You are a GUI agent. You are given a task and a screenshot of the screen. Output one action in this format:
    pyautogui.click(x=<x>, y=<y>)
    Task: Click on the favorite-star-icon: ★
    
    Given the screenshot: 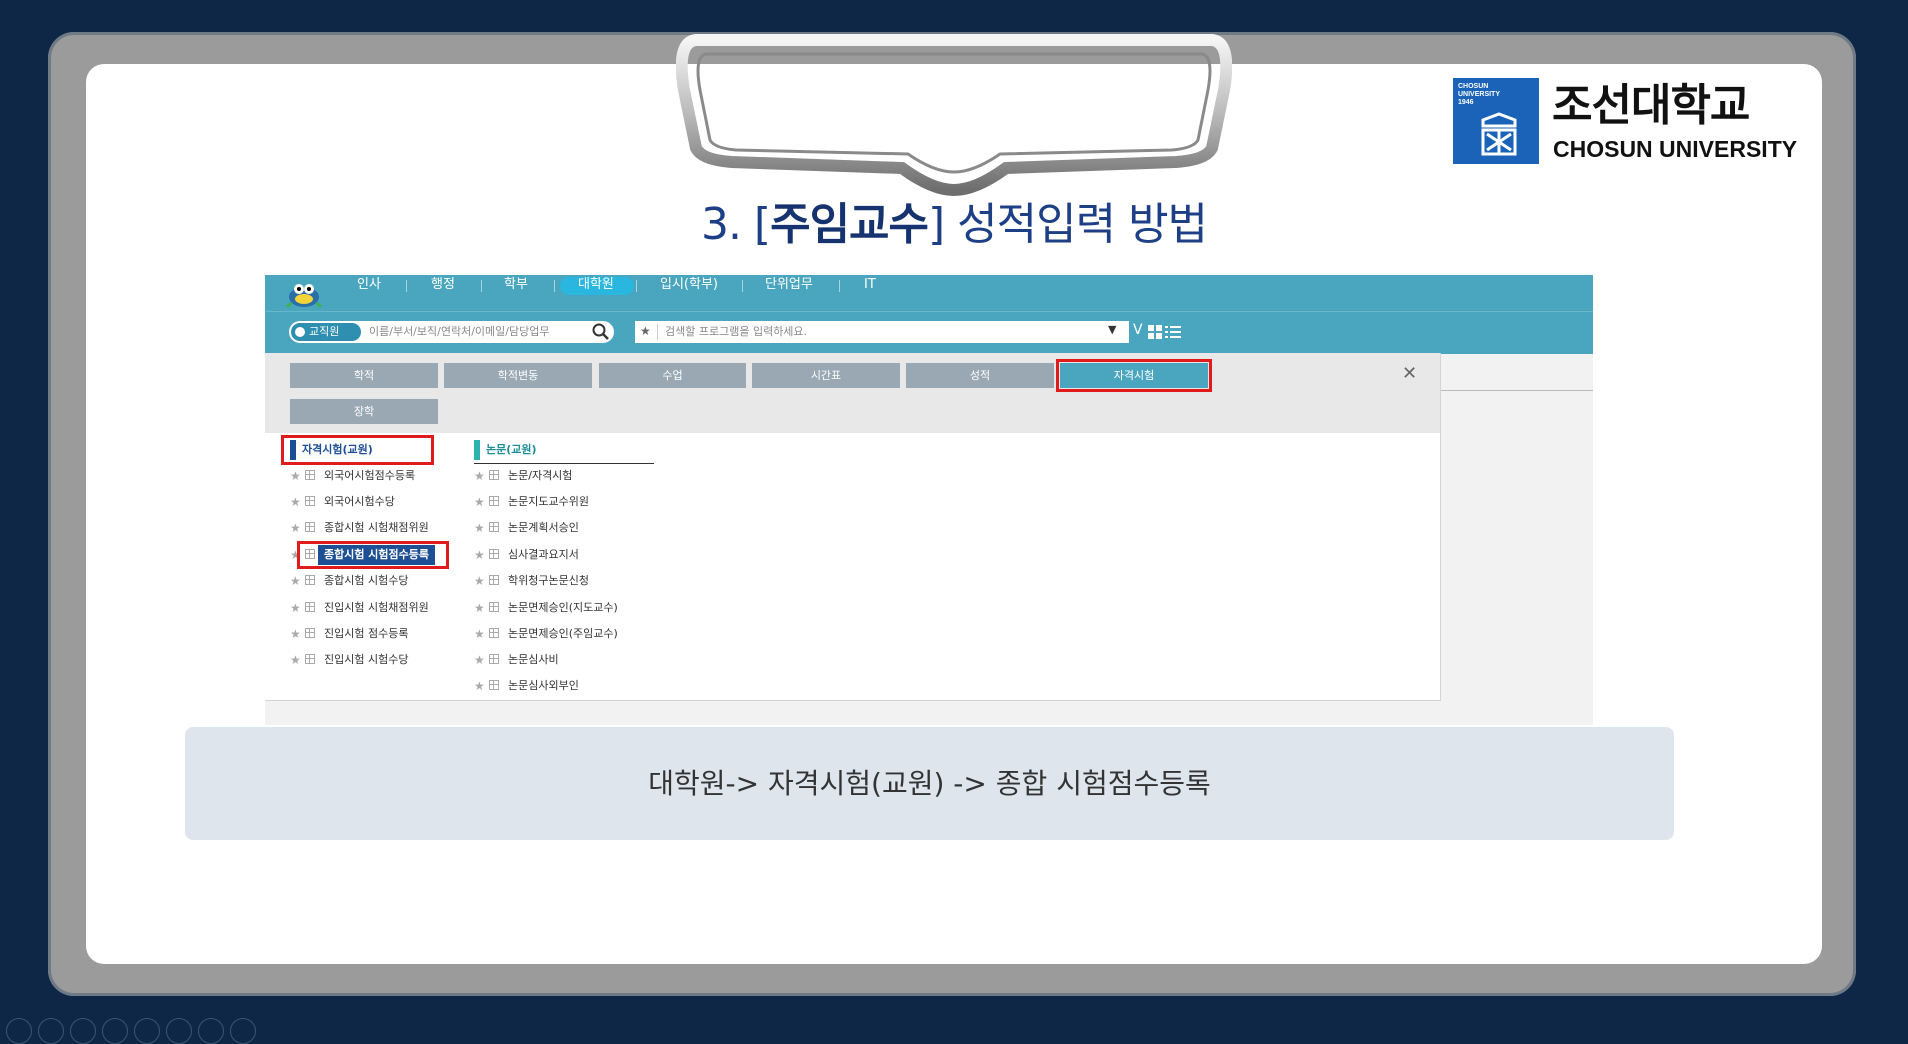 What is the action you would take?
    pyautogui.click(x=645, y=331)
    